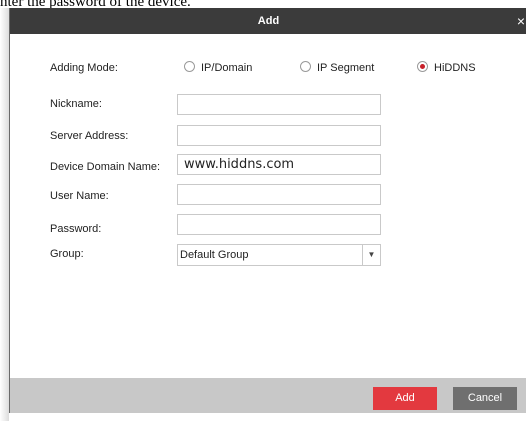 This screenshot has height=421, width=526. Describe the element at coordinates (79, 196) in the screenshot. I see `user-name-label: User Name:` at that location.